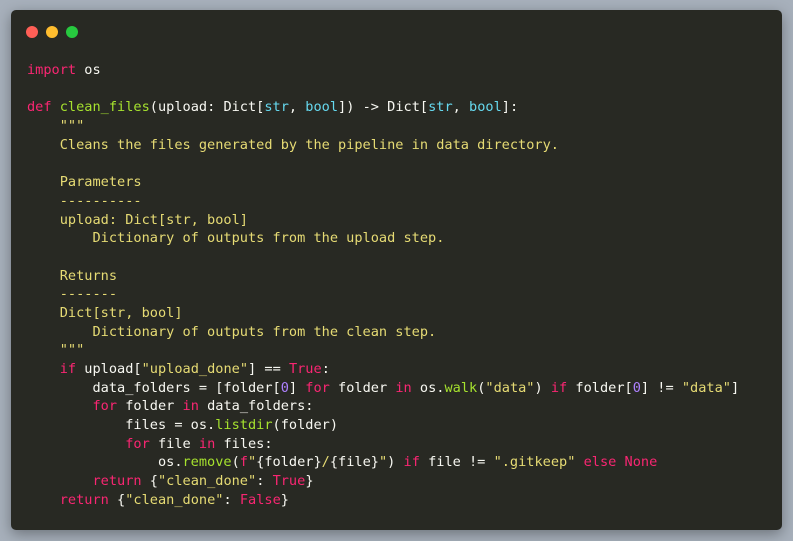  Describe the element at coordinates (383, 313) in the screenshot. I see `code-line: Dict[str, bool]` at that location.